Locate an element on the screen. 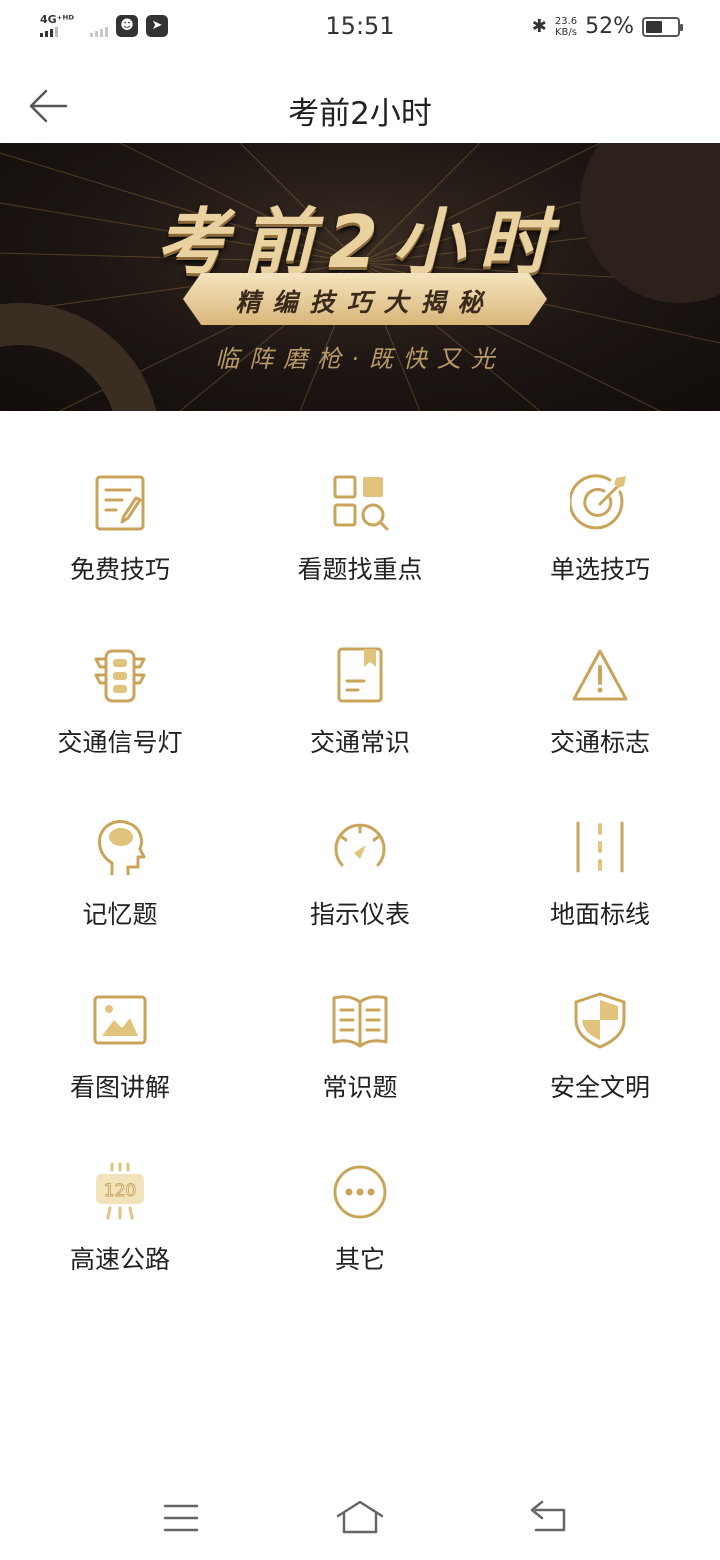  menu-item-free-tips: 免费技巧 is located at coordinates (120, 558).